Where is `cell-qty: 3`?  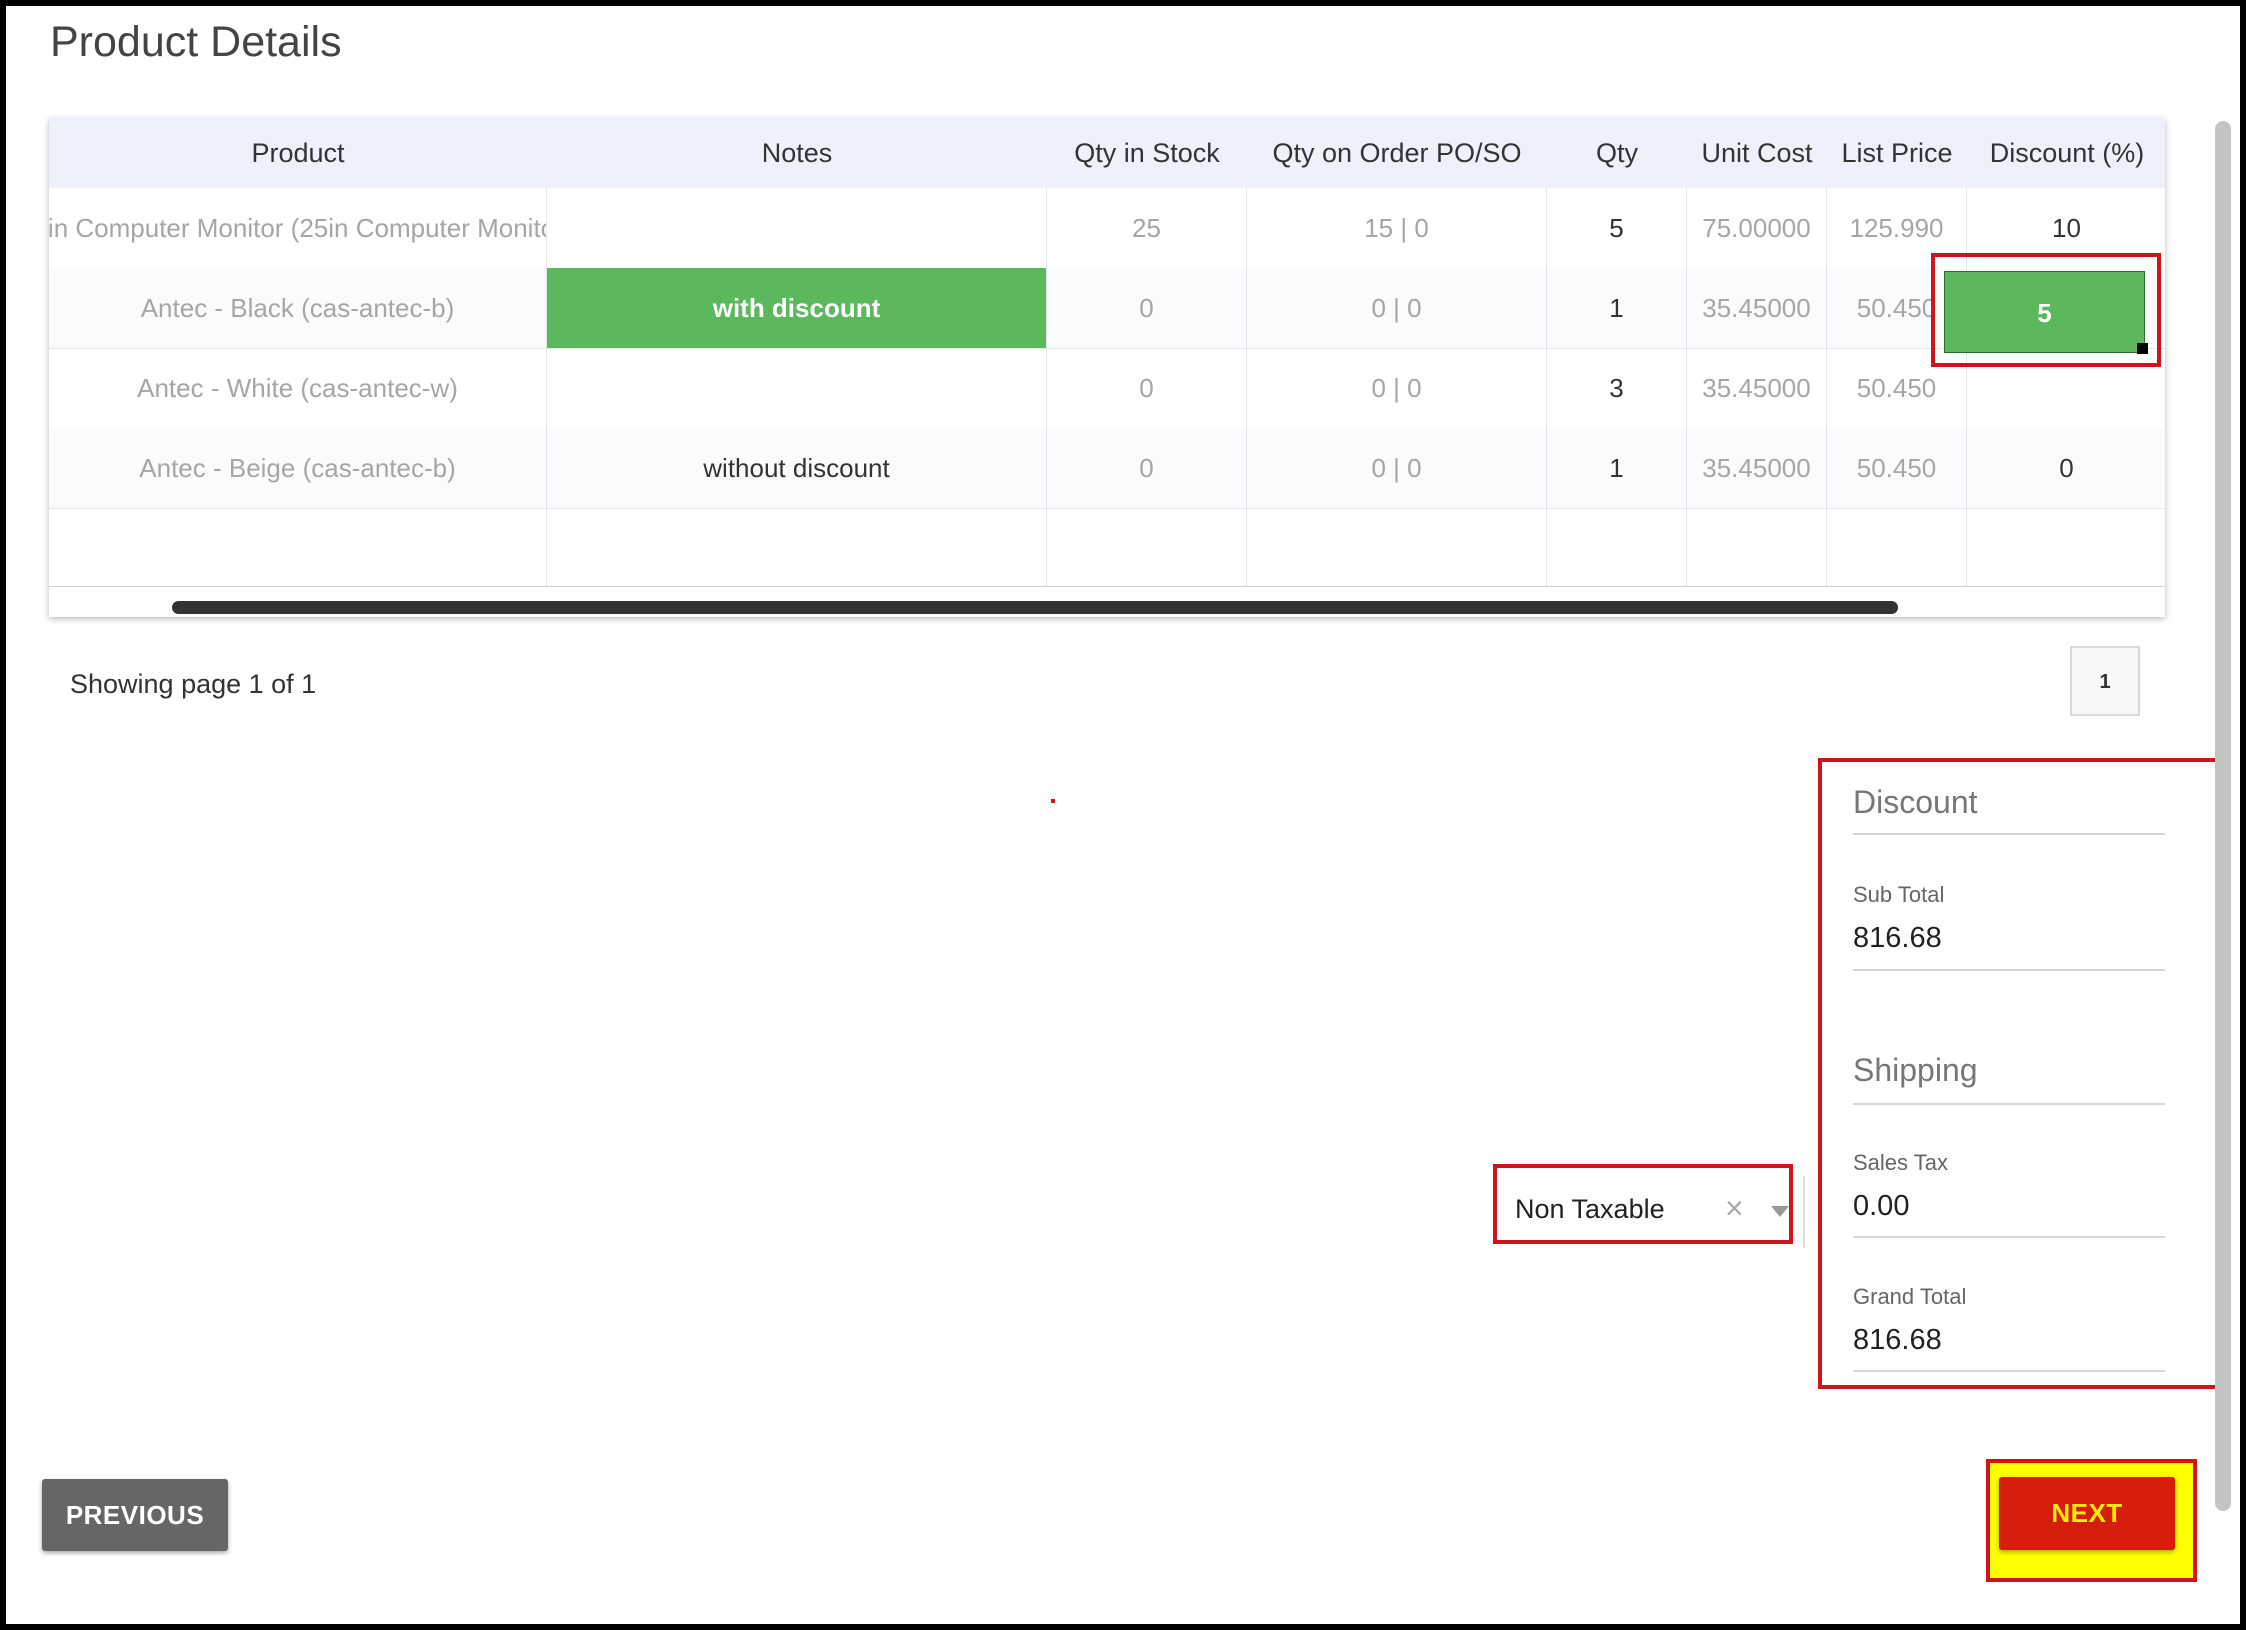
cell-qty: 3 is located at coordinates (1617, 388).